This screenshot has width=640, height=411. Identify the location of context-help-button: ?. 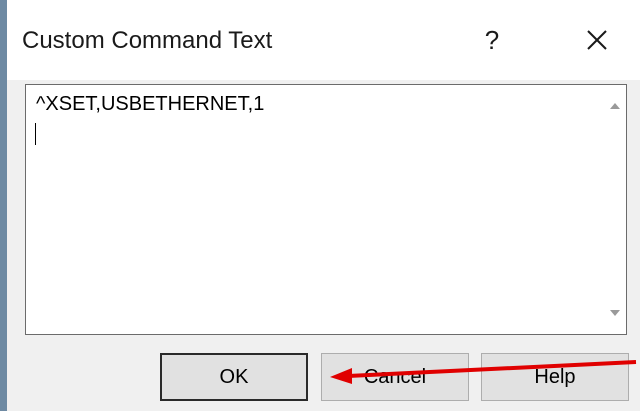
(492, 40).